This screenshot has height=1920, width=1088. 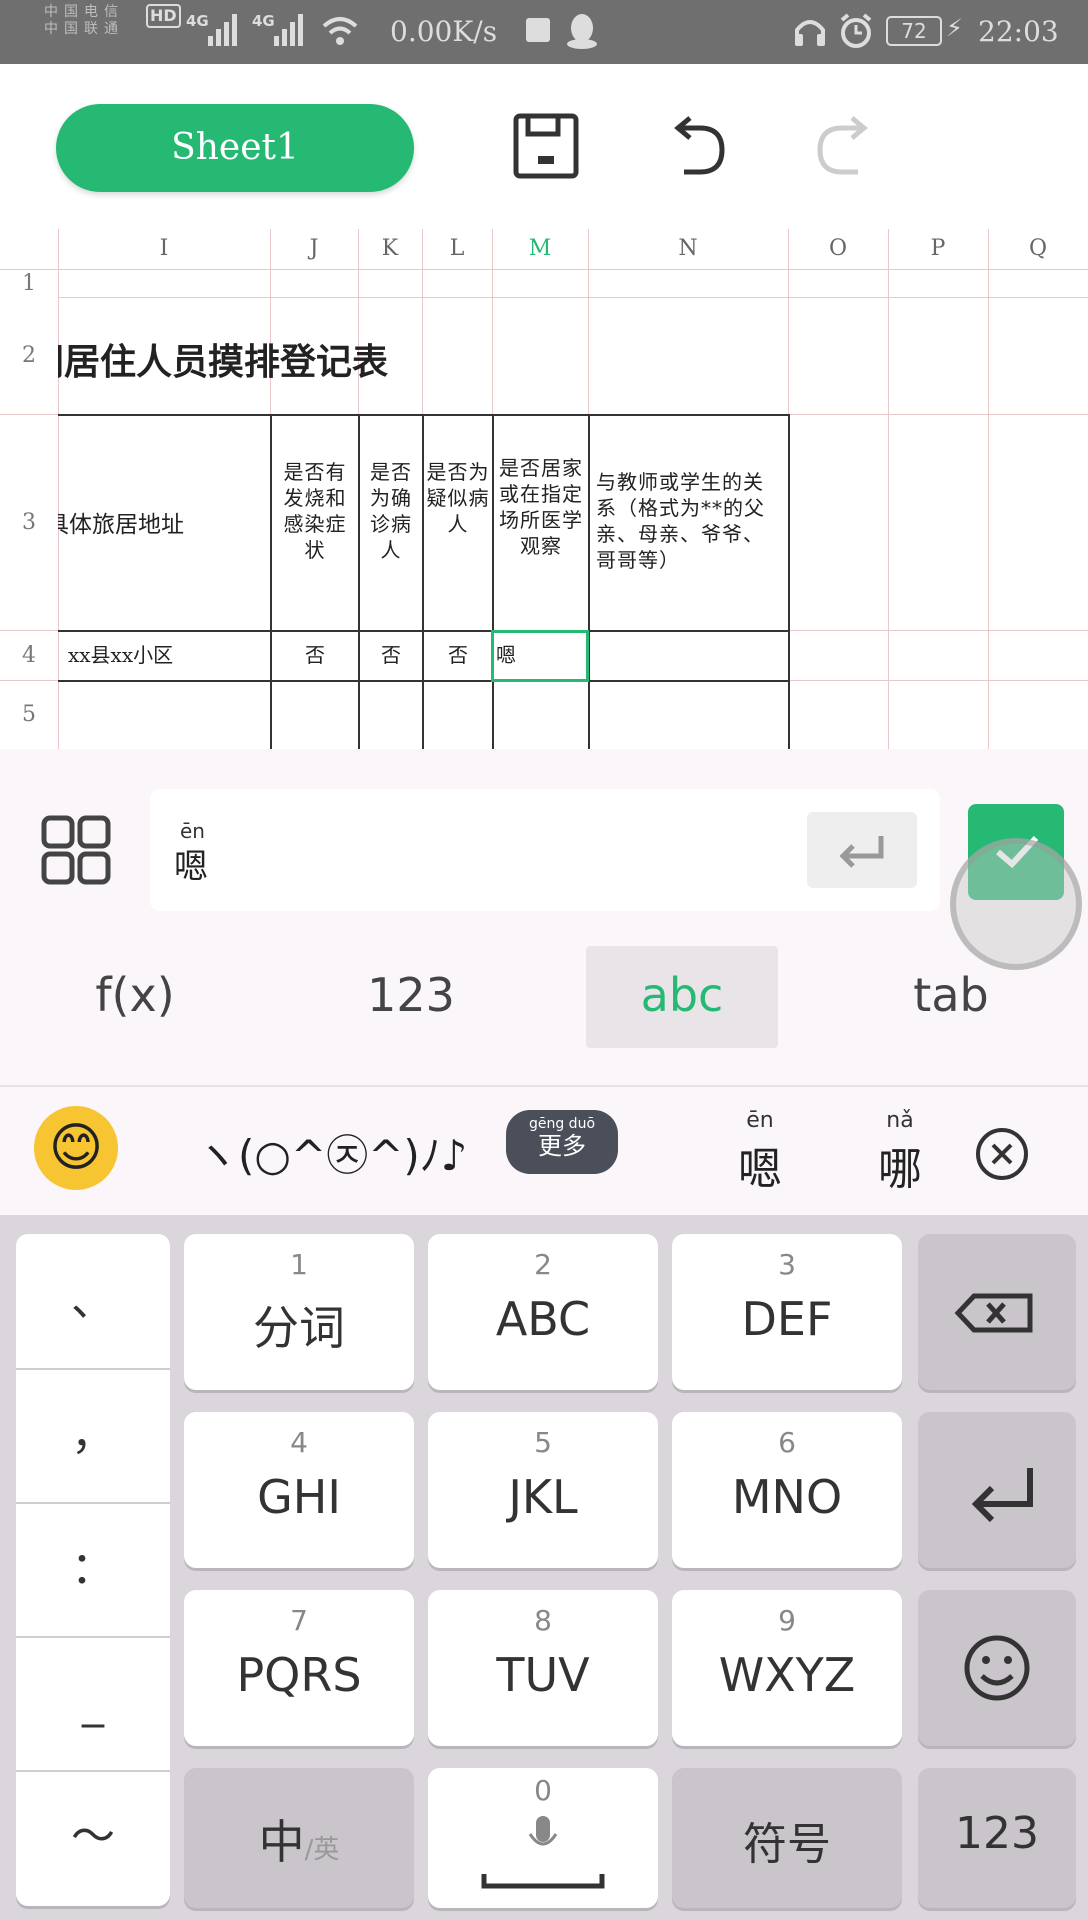 What do you see at coordinates (164, 249) in the screenshot?
I see `column-header: I` at bounding box center [164, 249].